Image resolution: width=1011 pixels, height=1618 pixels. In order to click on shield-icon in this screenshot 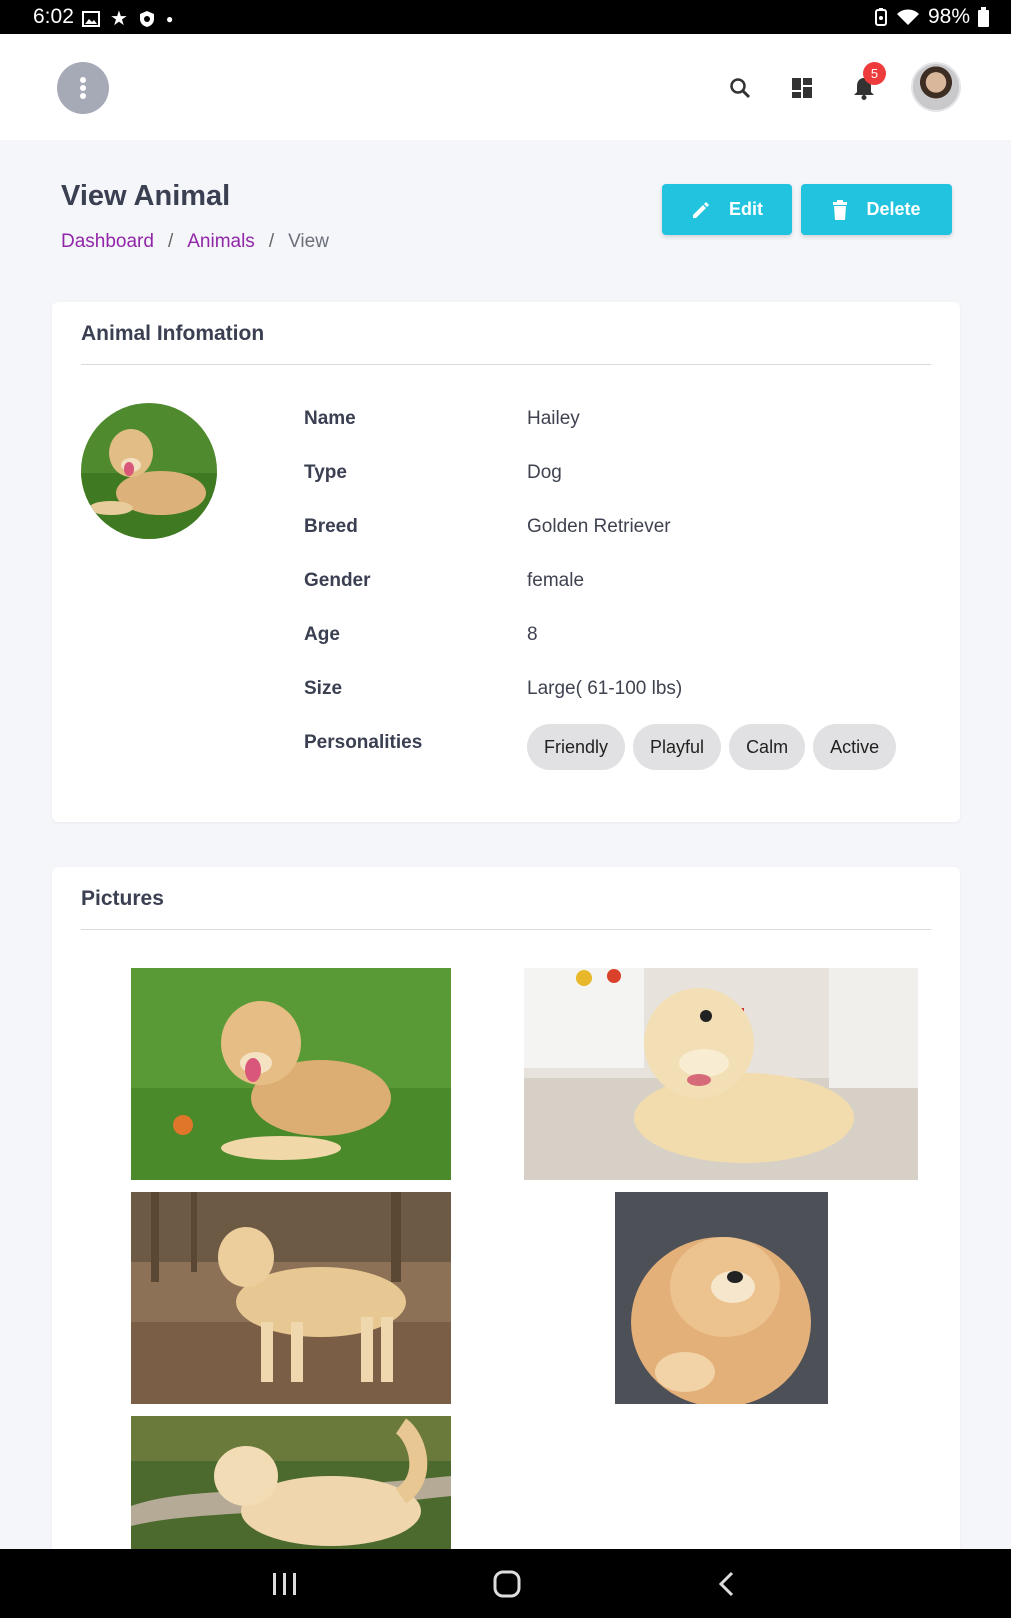, I will do `click(146, 18)`.